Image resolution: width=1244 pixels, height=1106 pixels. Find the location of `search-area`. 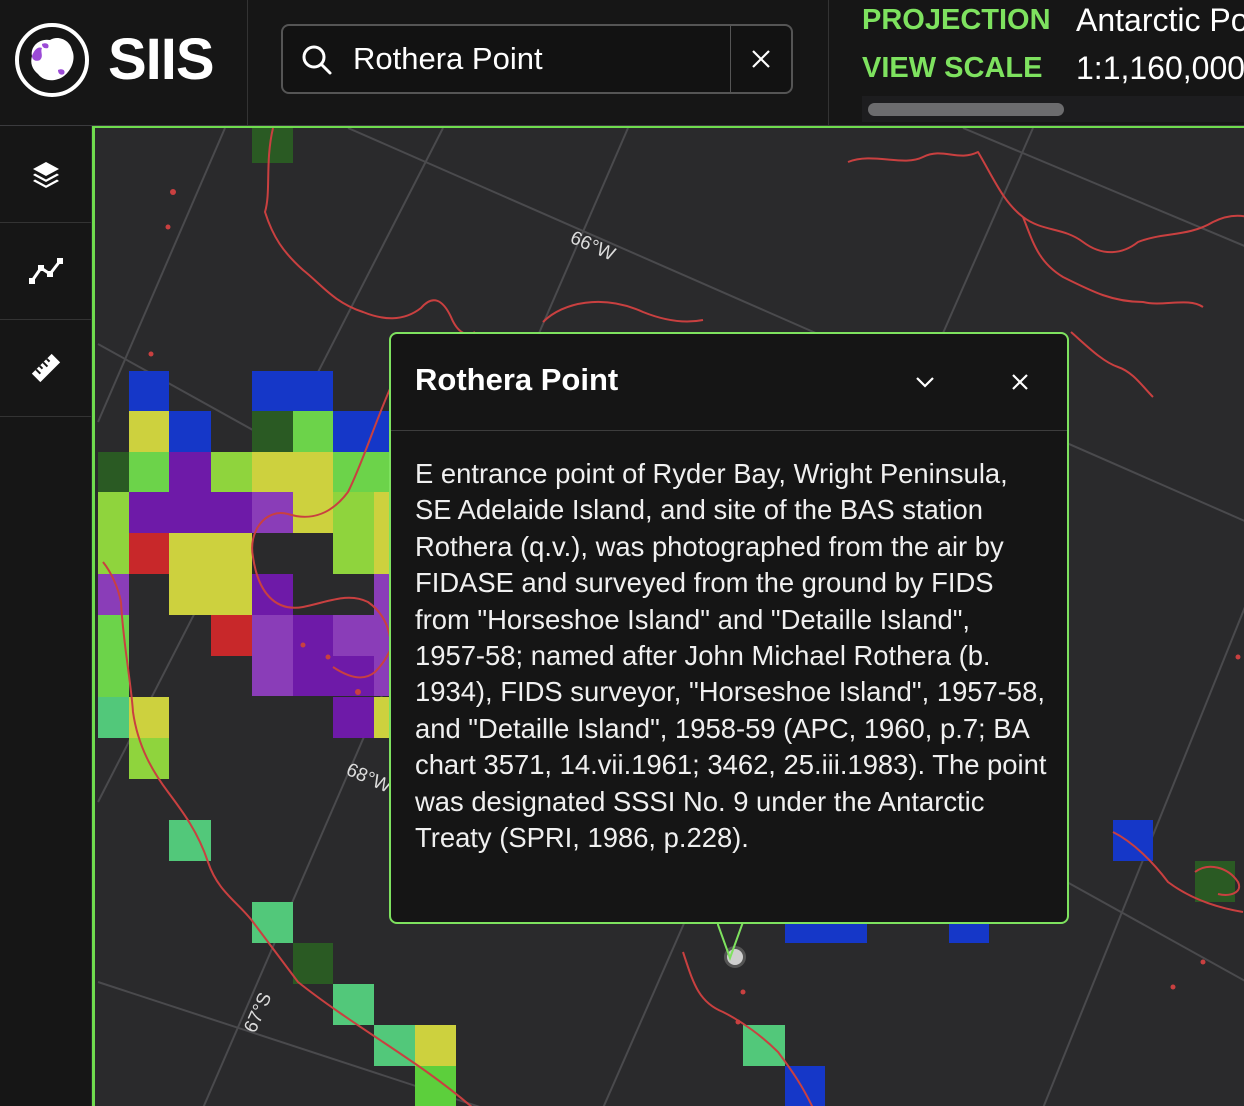

search-area is located at coordinates (538, 62).